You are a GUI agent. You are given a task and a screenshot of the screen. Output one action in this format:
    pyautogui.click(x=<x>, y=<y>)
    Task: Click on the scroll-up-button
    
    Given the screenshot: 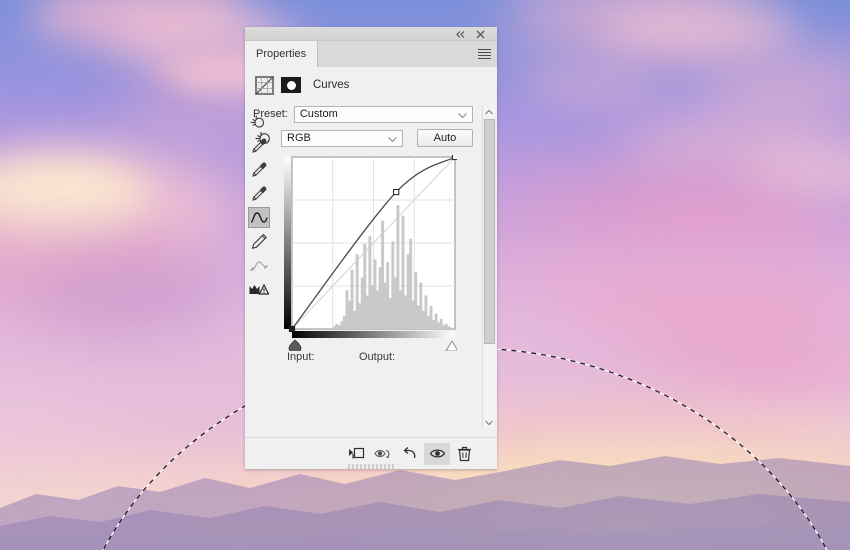 What is the action you would take?
    pyautogui.click(x=489, y=111)
    